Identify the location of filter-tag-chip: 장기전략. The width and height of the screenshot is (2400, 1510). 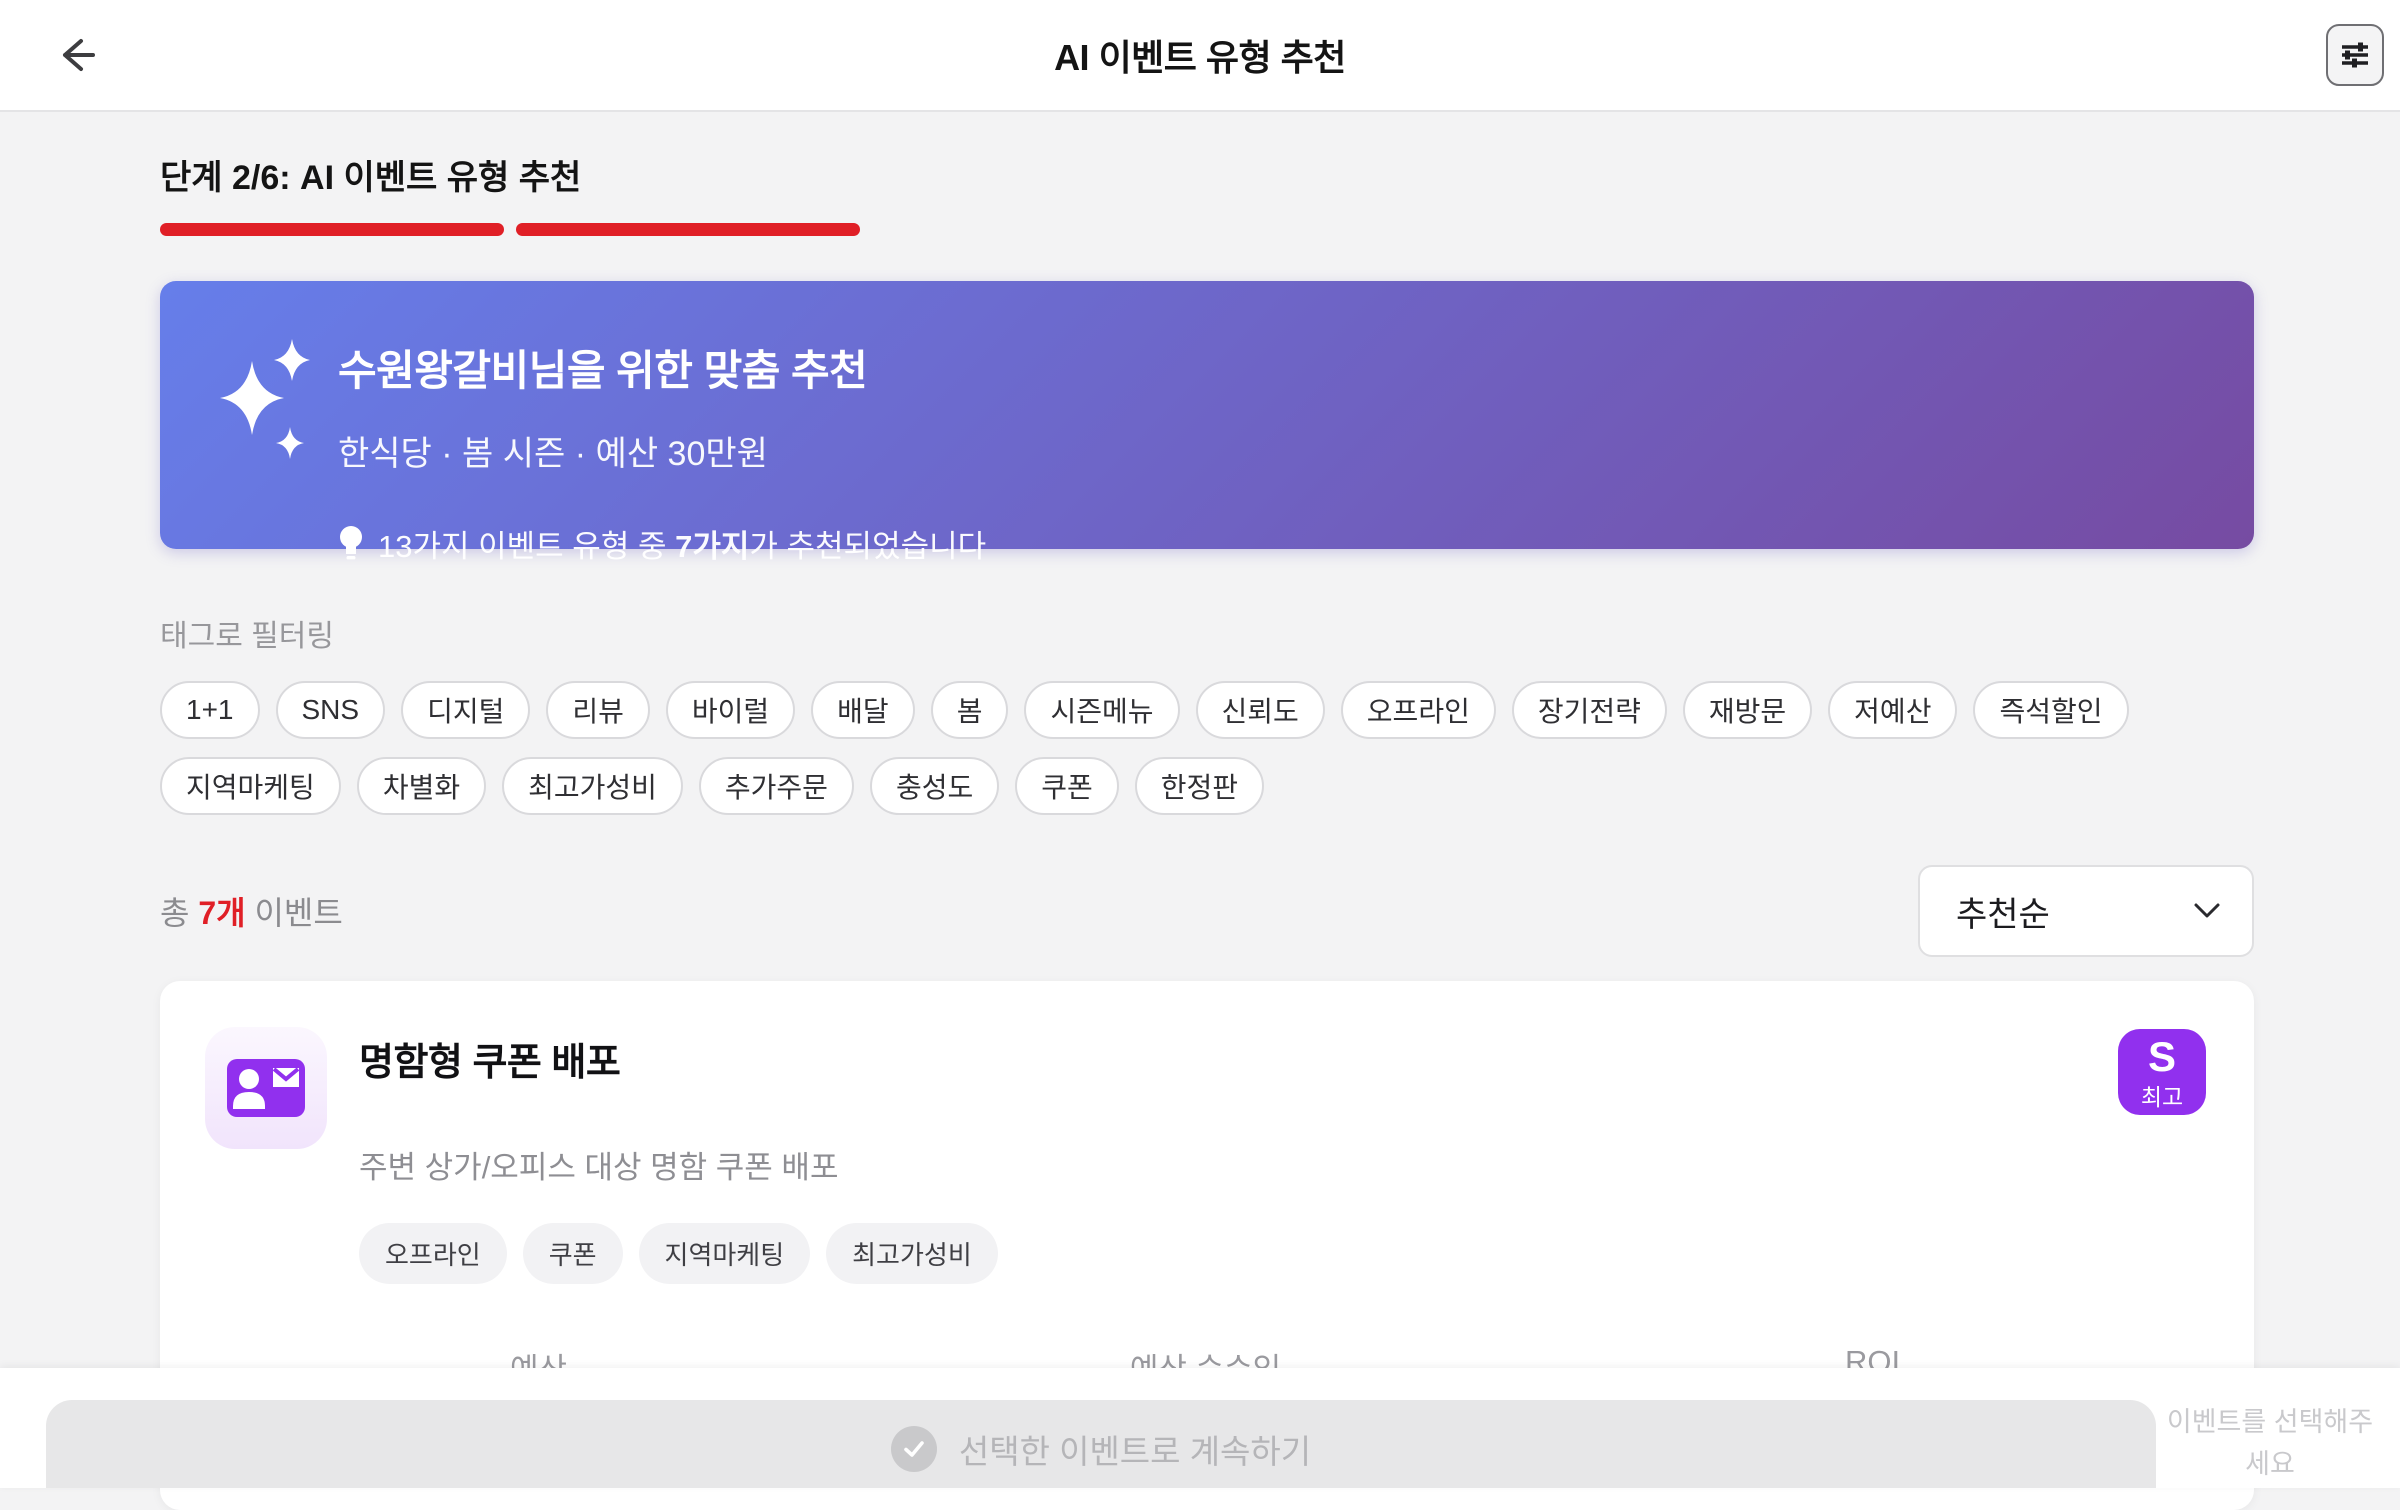
(1589, 710).